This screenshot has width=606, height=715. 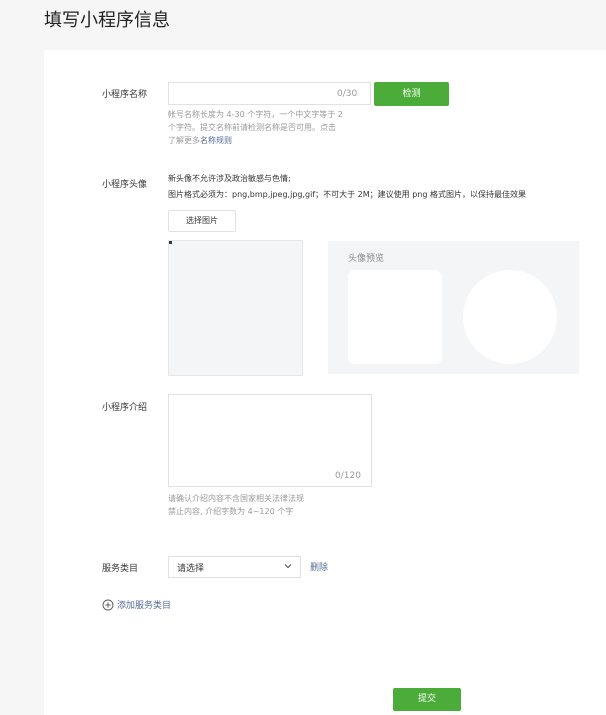 What do you see at coordinates (255, 114) in the screenshot?
I see `name-hint-line-1: 帐号名称长度为 4-30 个字符，一个中文字等于 2` at bounding box center [255, 114].